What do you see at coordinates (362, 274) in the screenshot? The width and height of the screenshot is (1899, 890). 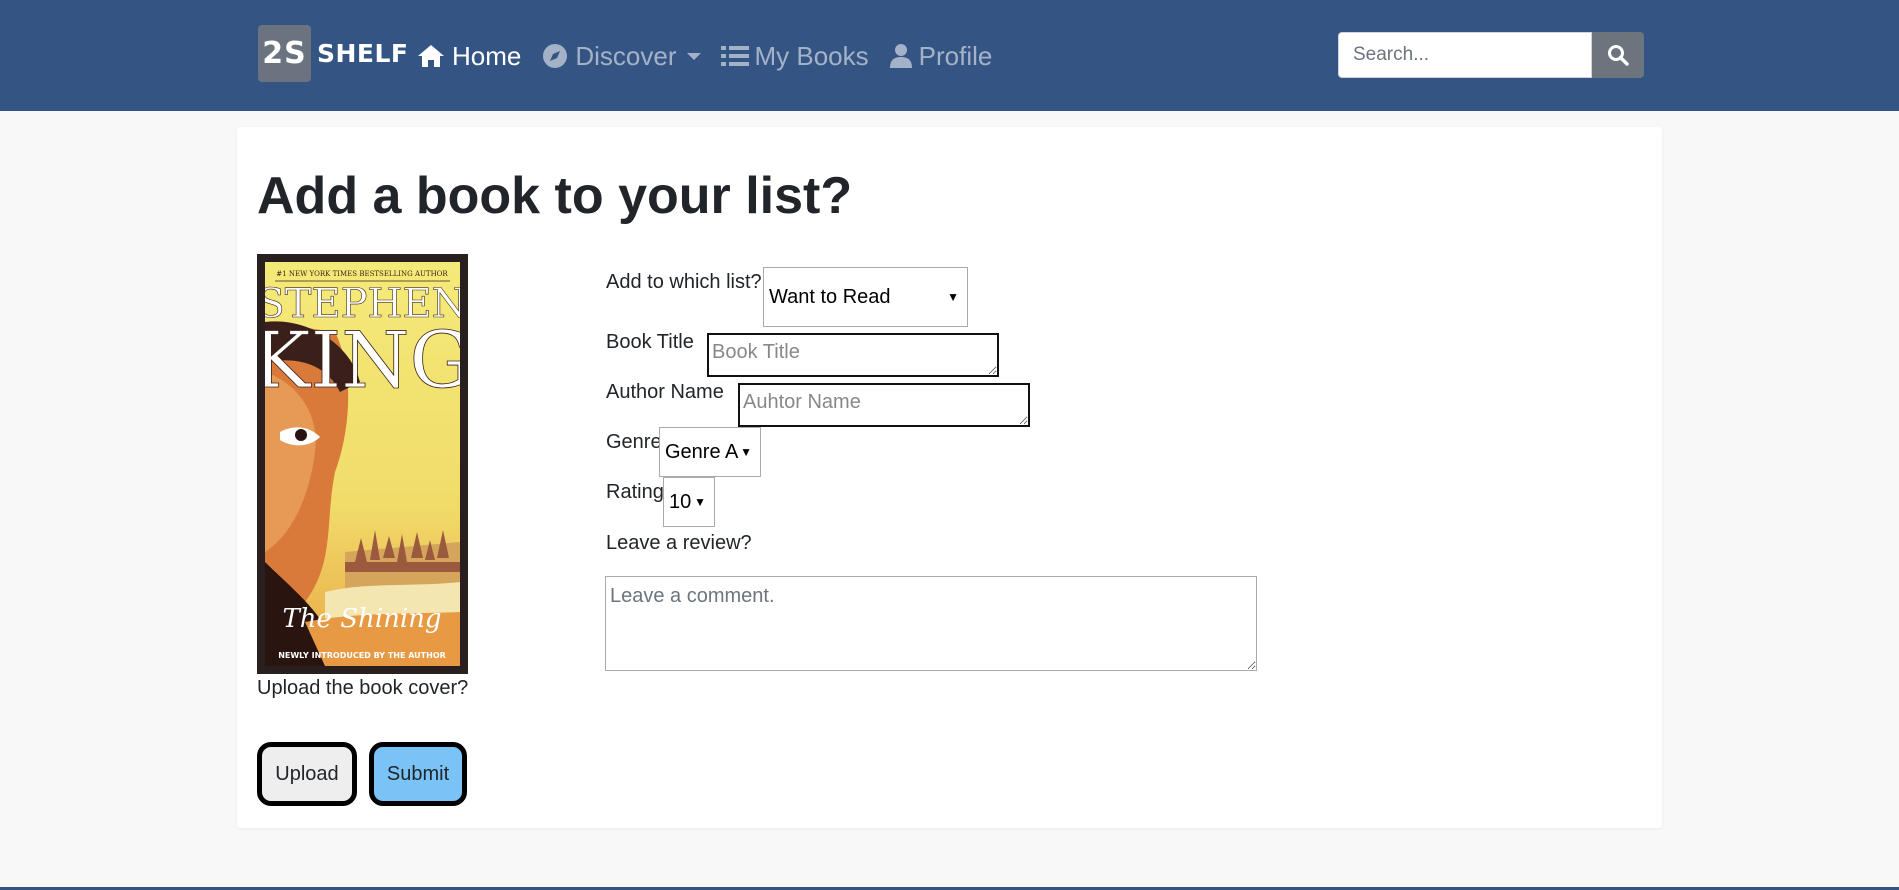 I see `cover-top-text: #1 NEW YORK TIMES BESTSELLING AUTHOR` at bounding box center [362, 274].